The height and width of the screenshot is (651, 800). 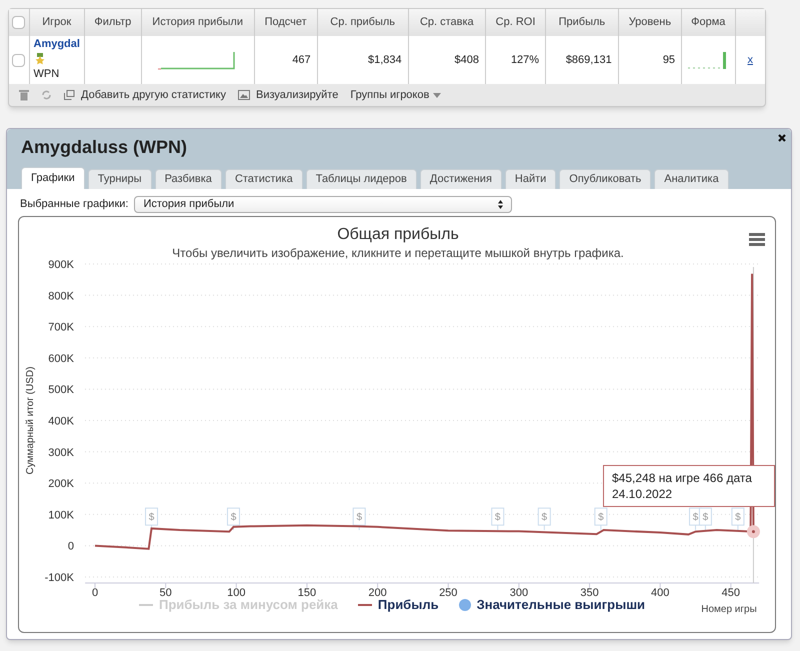 What do you see at coordinates (61, 296) in the screenshot?
I see `y-tick-label: 800K` at bounding box center [61, 296].